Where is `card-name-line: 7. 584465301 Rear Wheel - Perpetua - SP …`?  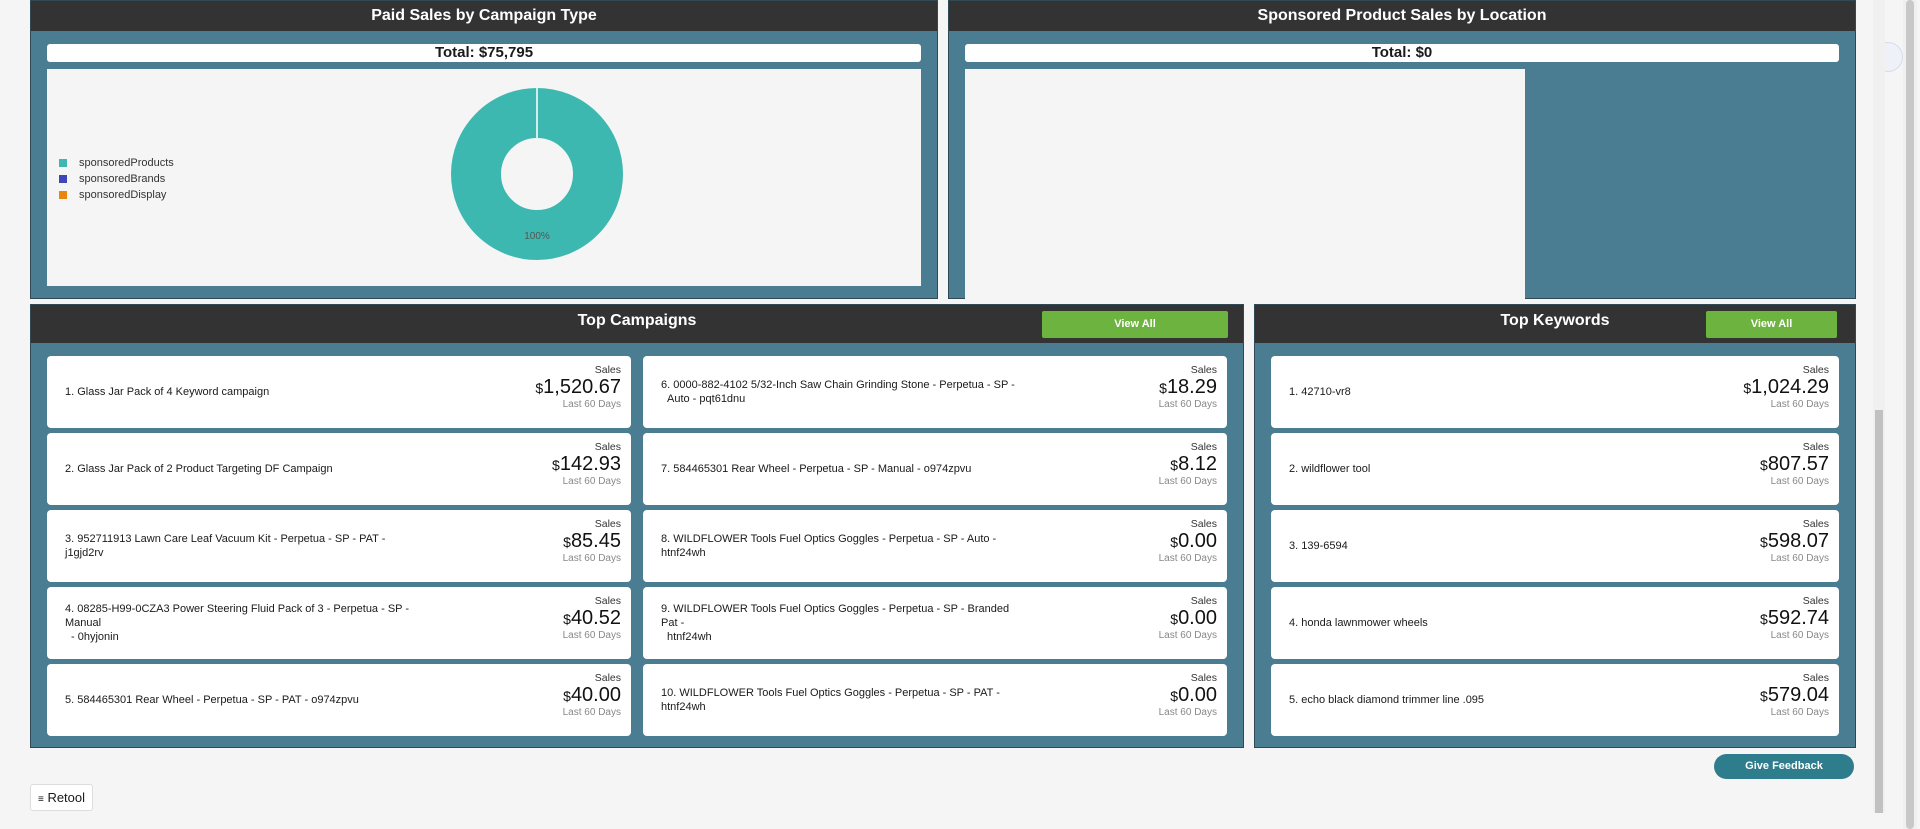 card-name-line: 7. 584465301 Rear Wheel - Perpetua - SP … is located at coordinates (816, 469).